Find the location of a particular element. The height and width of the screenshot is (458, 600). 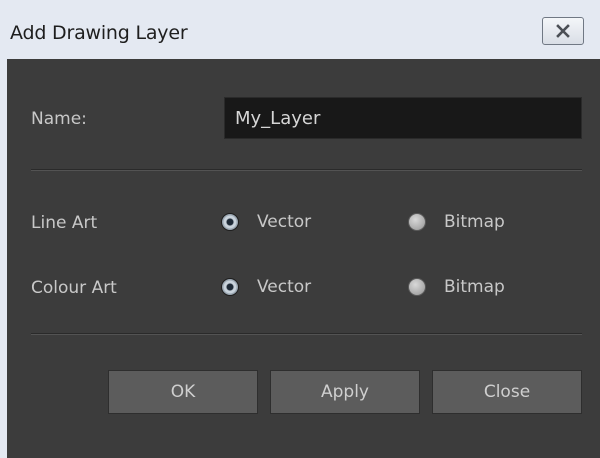

name-input is located at coordinates (403, 118).